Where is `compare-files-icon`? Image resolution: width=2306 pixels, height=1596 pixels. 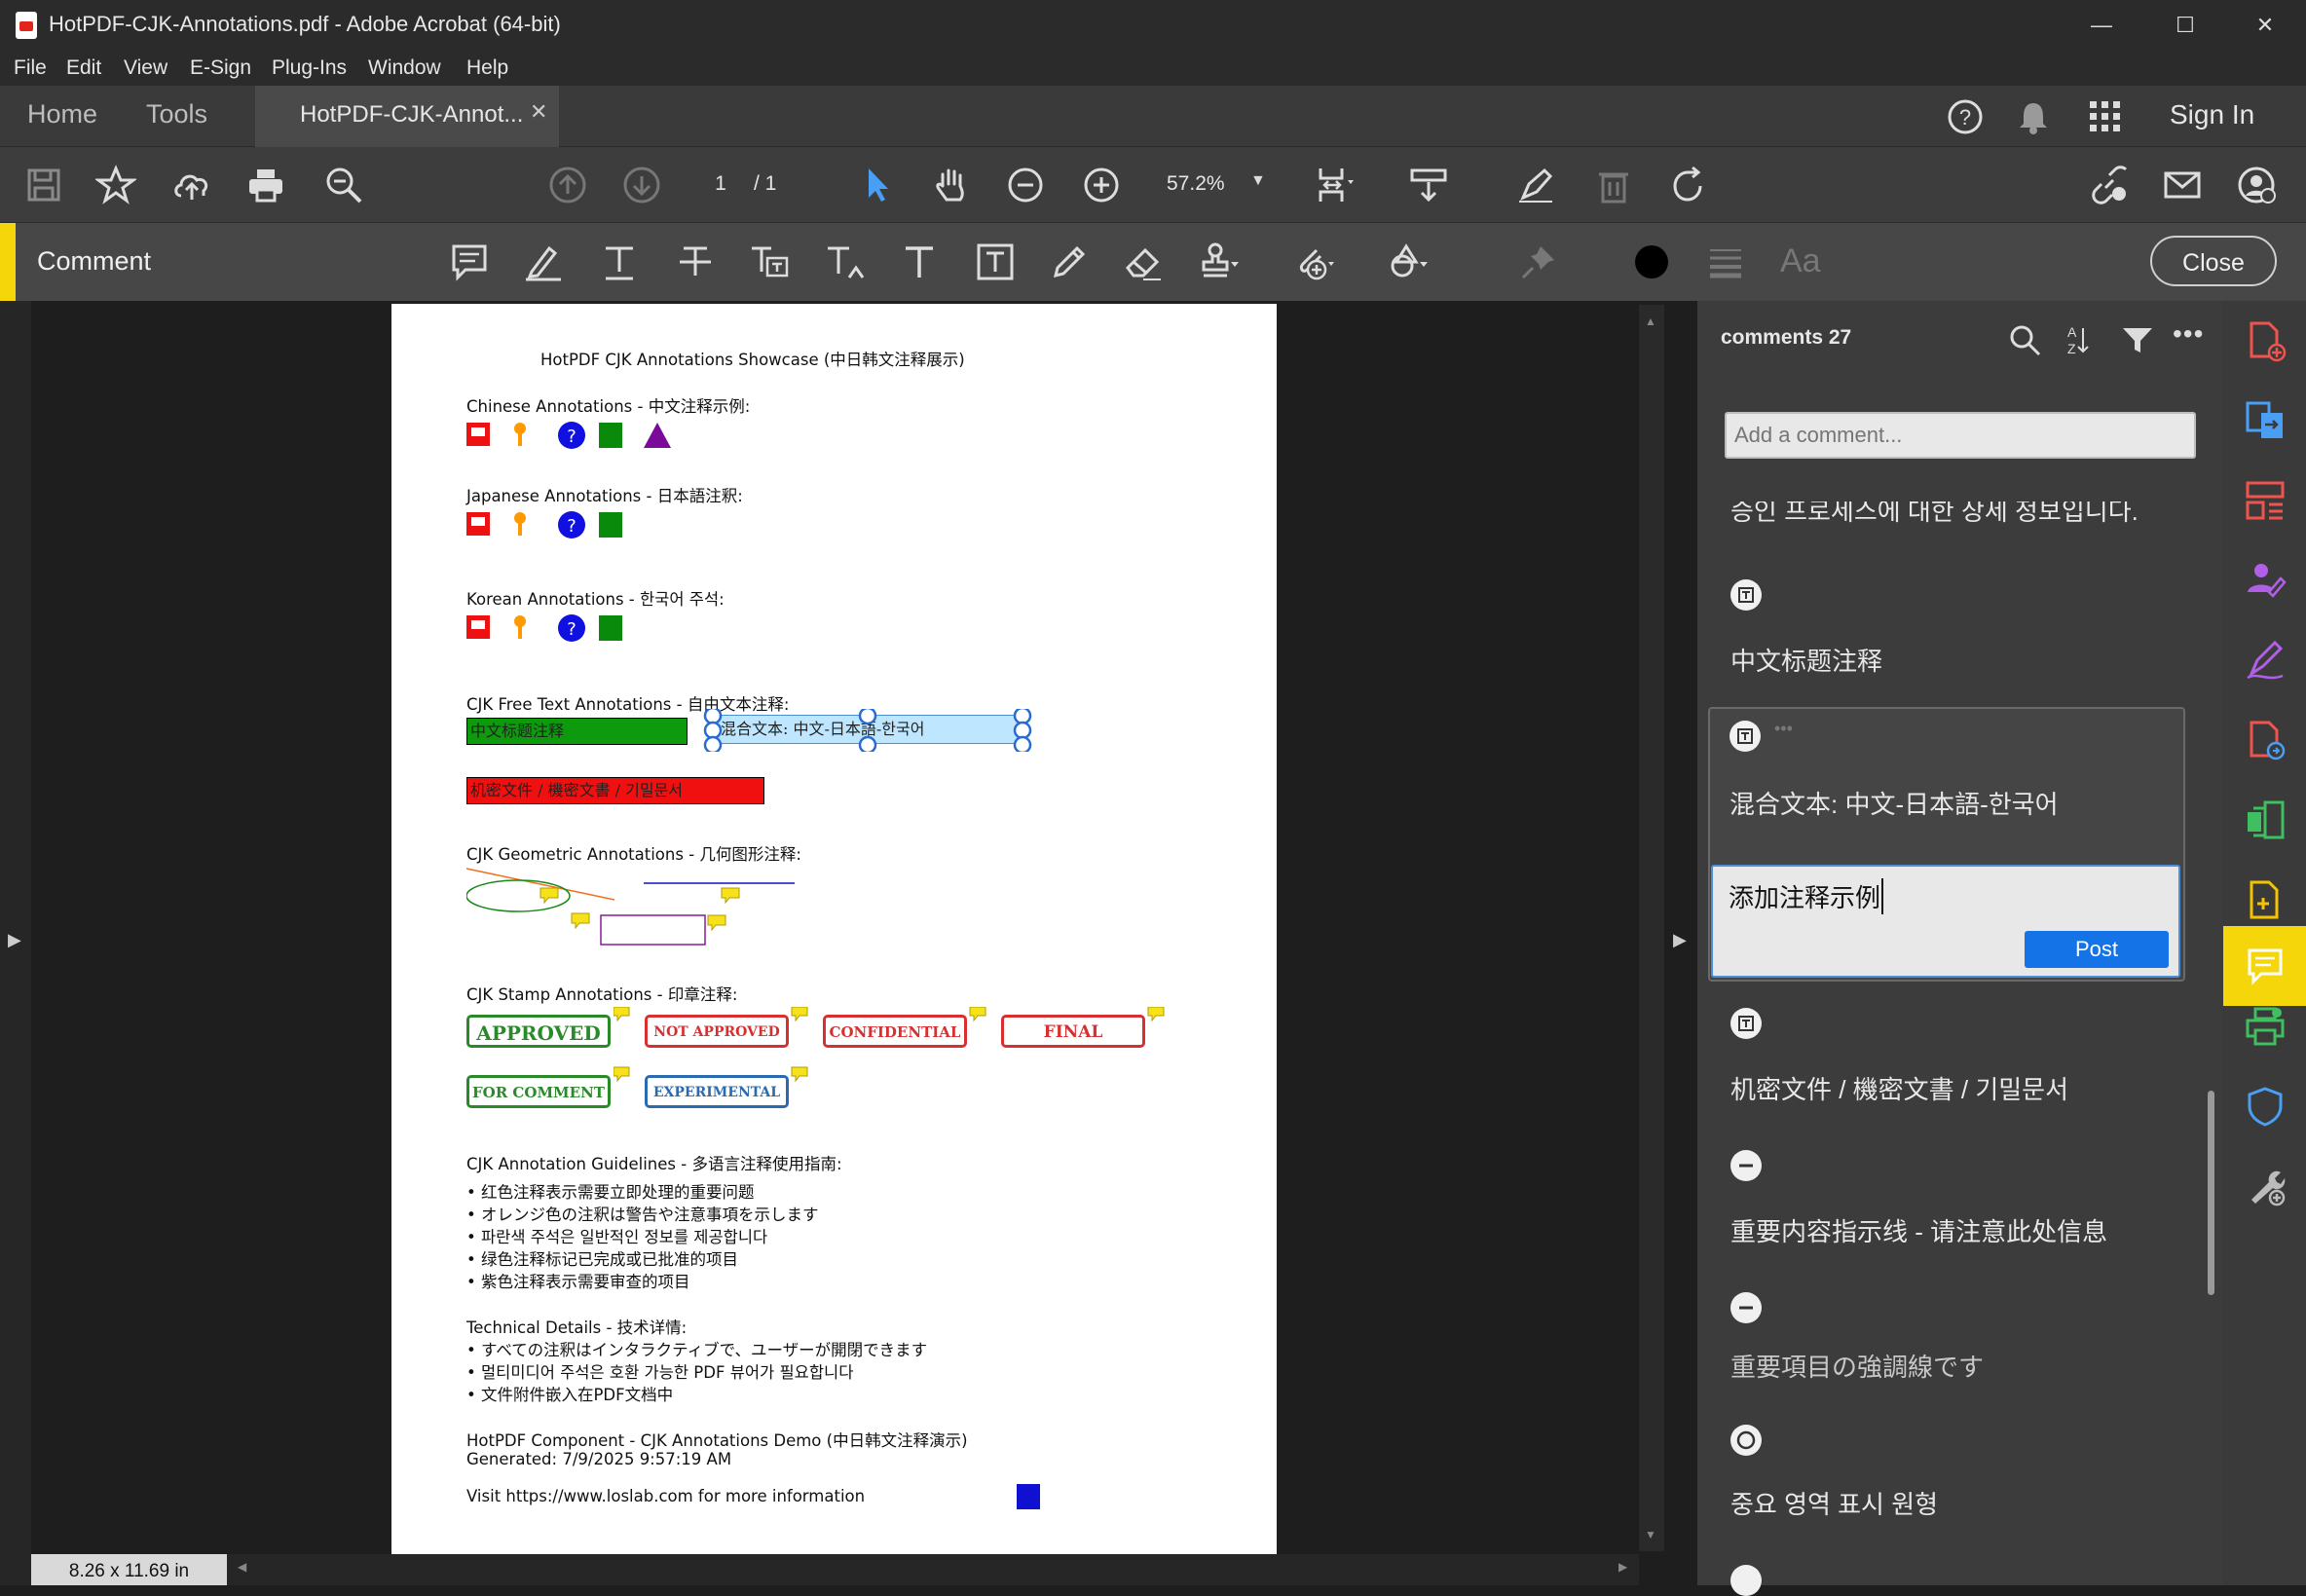
compare-files-icon is located at coordinates (2265, 820).